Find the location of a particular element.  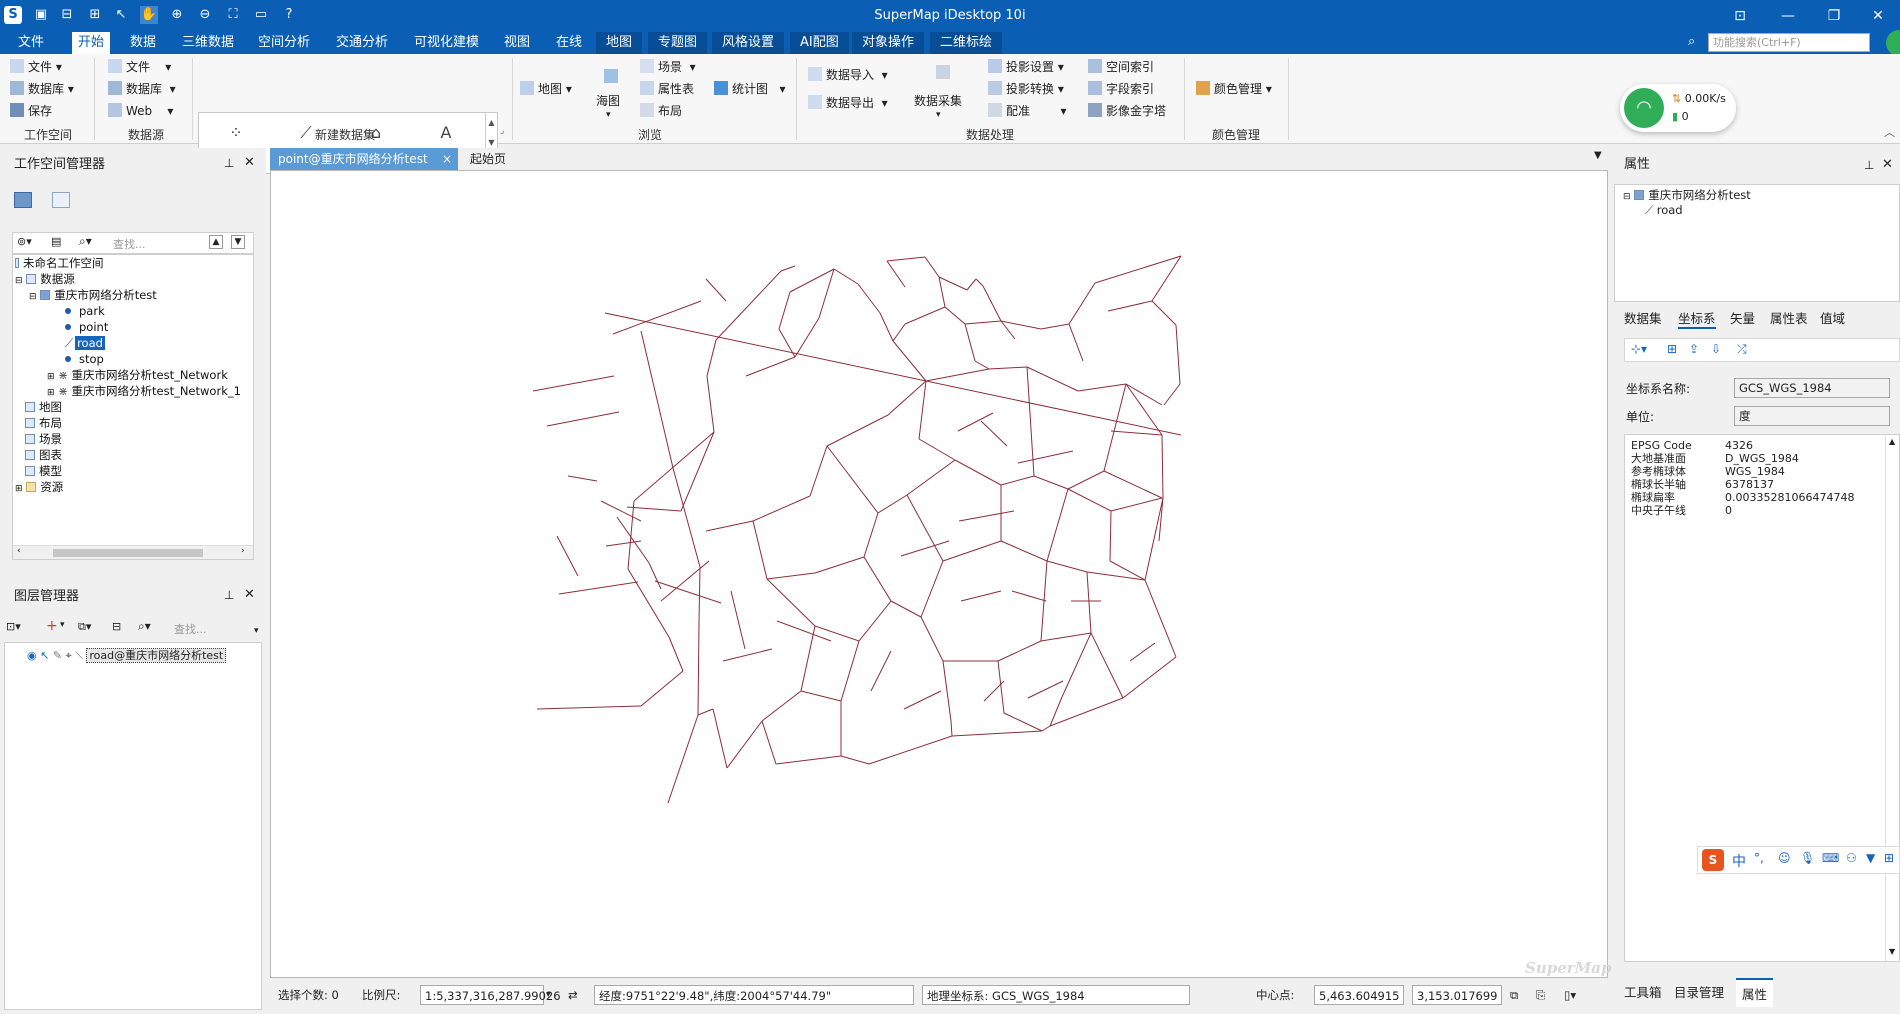

close-button: ✕ is located at coordinates (1877, 16).